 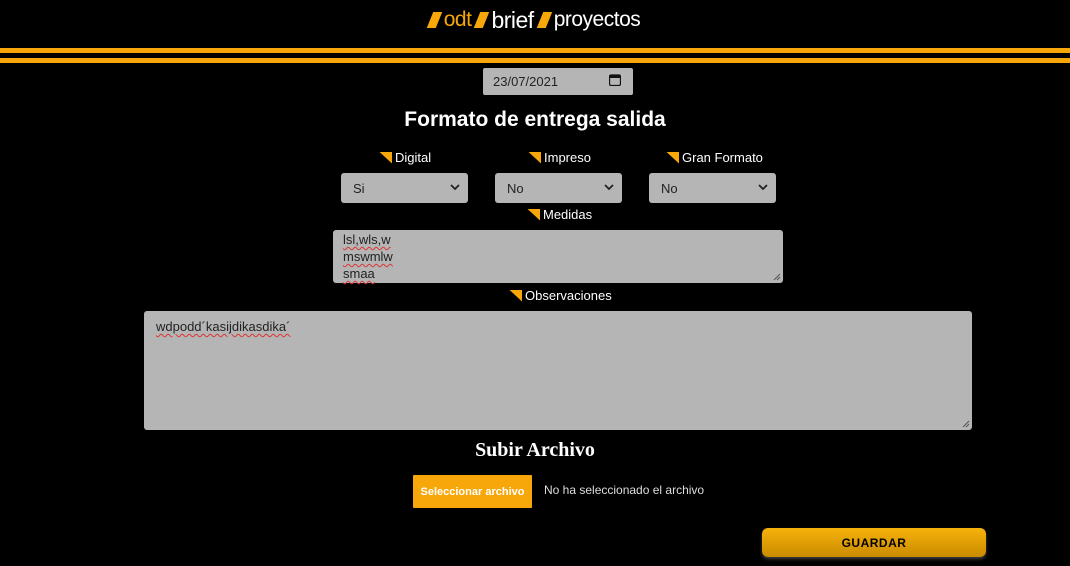 What do you see at coordinates (526, 81) in the screenshot?
I see `date-value: 23/07/2021` at bounding box center [526, 81].